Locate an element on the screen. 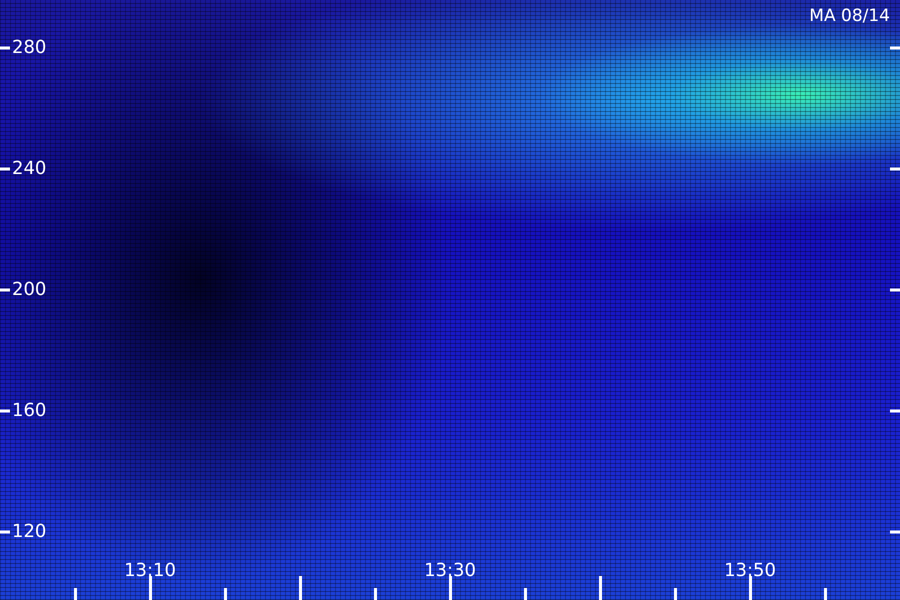 The image size is (900, 600). x-axis-label: 13:50 is located at coordinates (750, 571).